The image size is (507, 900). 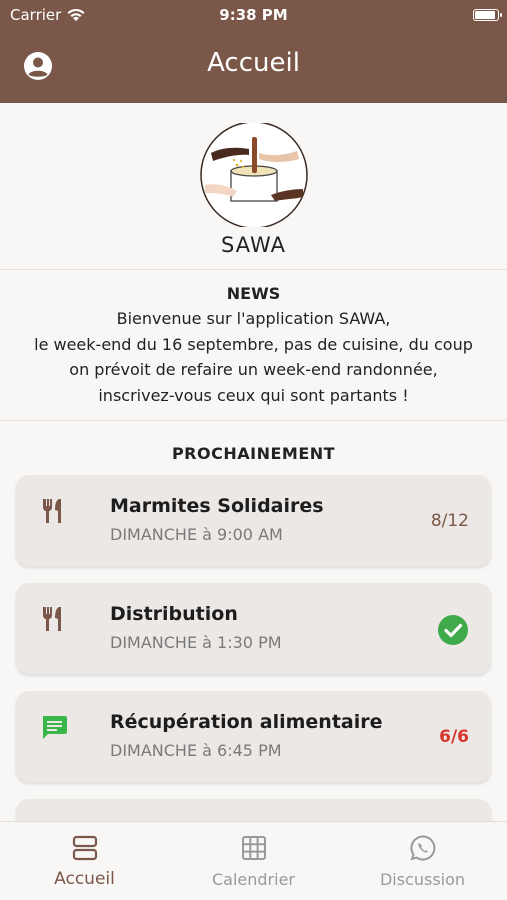 What do you see at coordinates (422, 879) in the screenshot?
I see `tab-label: Discussion` at bounding box center [422, 879].